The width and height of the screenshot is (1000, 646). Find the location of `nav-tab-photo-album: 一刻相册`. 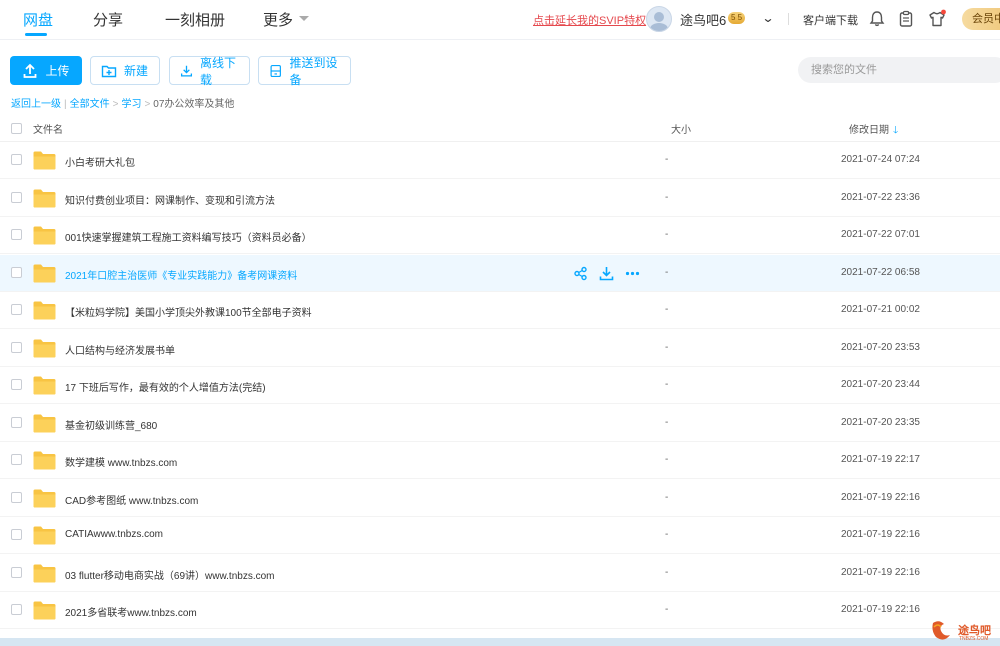

nav-tab-photo-album: 一刻相册 is located at coordinates (195, 19).